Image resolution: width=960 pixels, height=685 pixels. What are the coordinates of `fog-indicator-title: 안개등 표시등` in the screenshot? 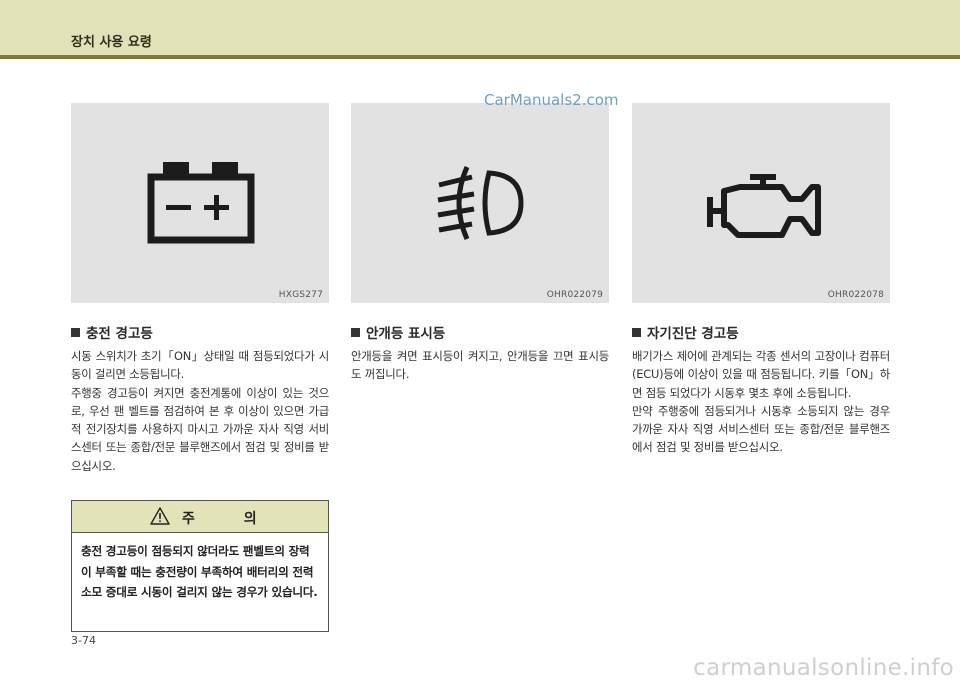 It's located at (398, 332).